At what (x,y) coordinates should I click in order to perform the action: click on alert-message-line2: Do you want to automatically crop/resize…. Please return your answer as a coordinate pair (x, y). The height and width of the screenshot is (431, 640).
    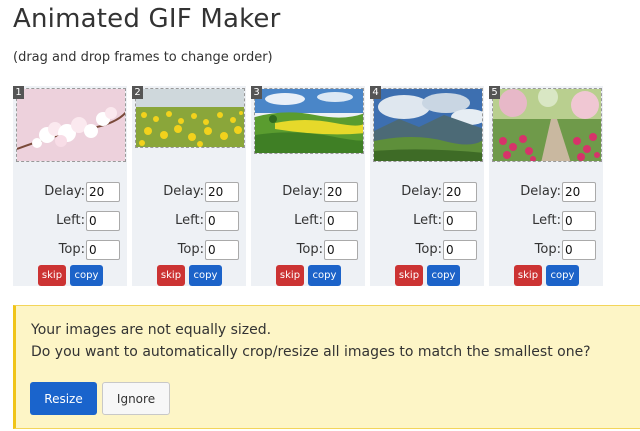
    Looking at the image, I should click on (311, 352).